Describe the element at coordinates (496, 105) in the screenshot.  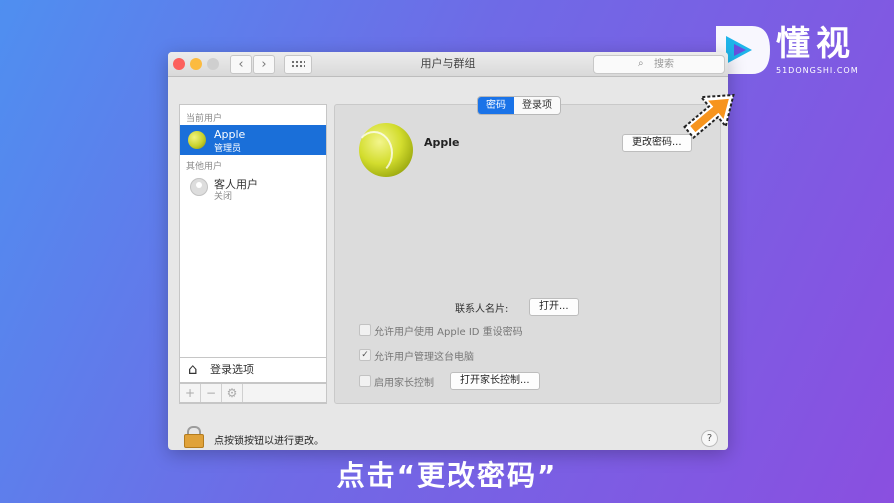
I see `tab-password: 密码` at that location.